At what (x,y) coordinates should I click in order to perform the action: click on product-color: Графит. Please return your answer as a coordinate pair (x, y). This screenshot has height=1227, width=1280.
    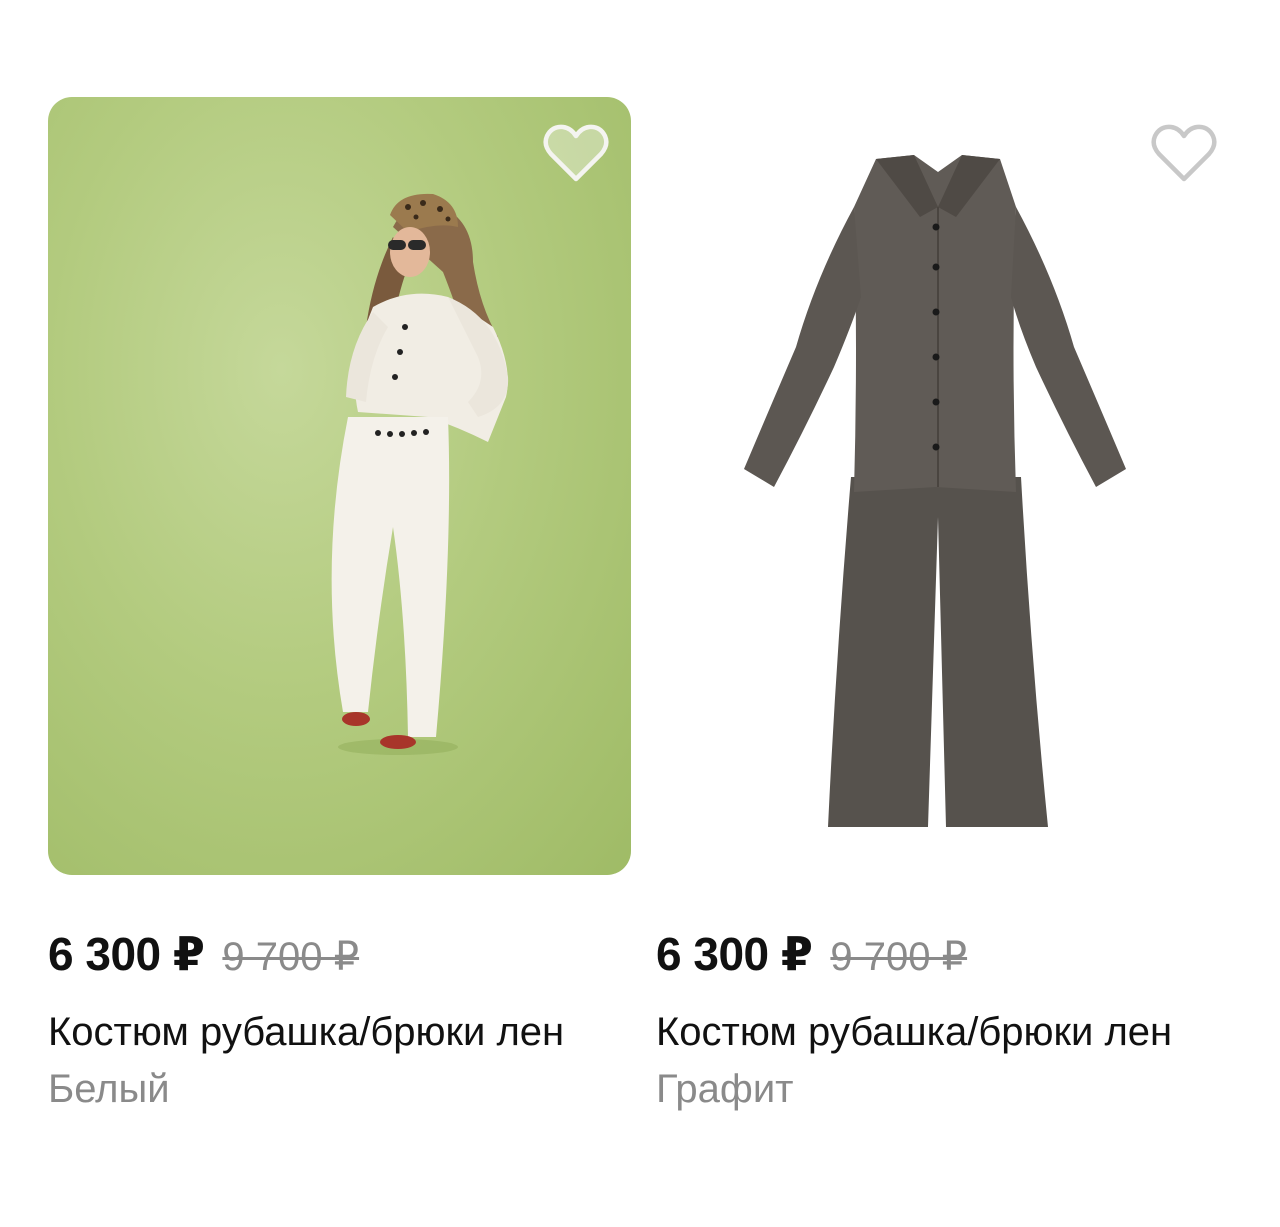
    Looking at the image, I should click on (725, 1089).